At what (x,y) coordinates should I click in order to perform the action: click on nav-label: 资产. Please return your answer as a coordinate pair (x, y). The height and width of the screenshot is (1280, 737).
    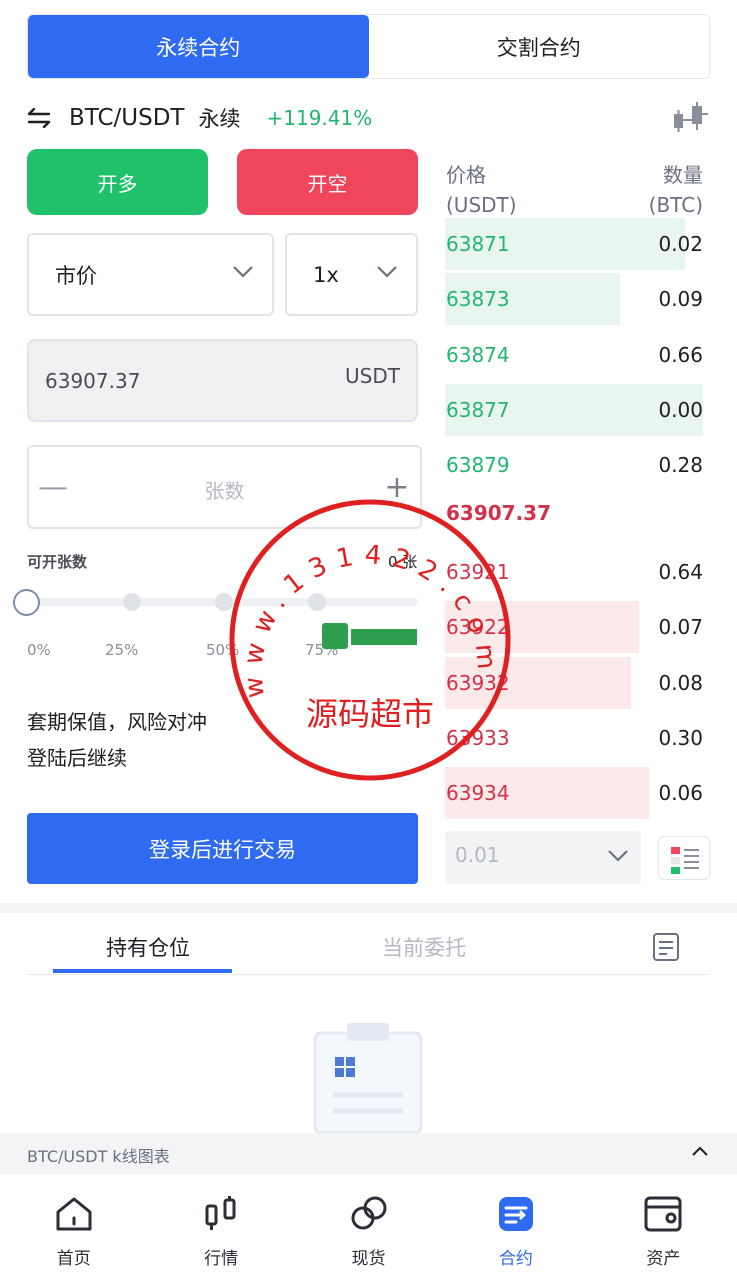
    Looking at the image, I should click on (663, 1259).